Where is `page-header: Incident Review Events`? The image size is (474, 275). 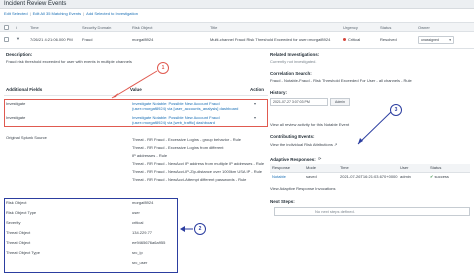
page-header: Incident Review Events is located at coordinates (237, 4).